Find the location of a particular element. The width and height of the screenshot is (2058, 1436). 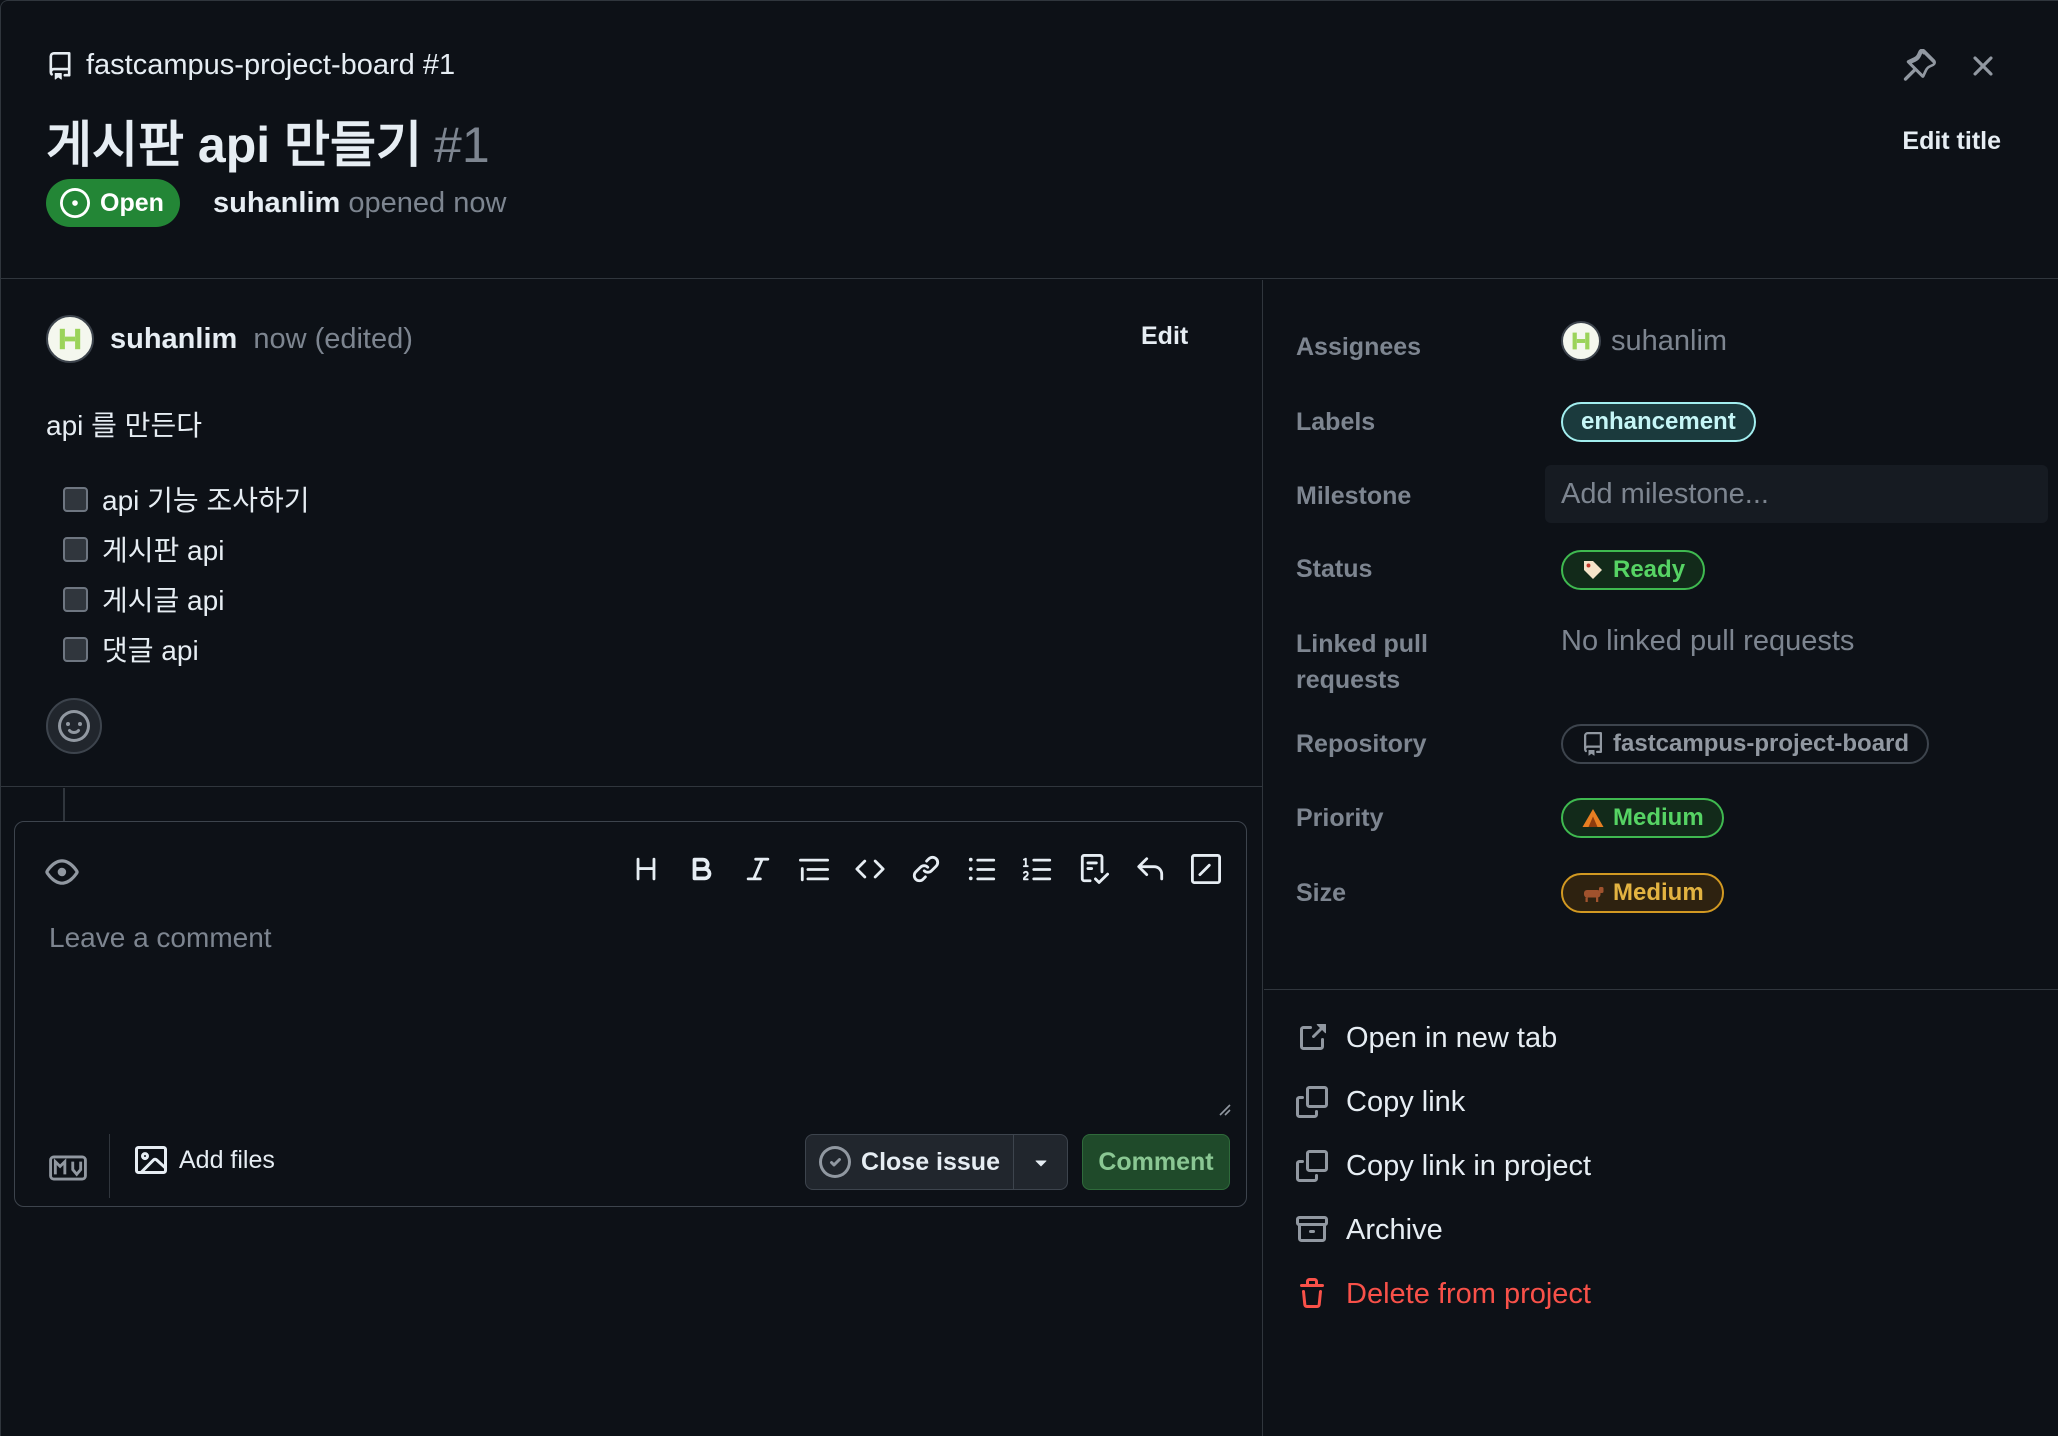

avatar is located at coordinates (70, 339).